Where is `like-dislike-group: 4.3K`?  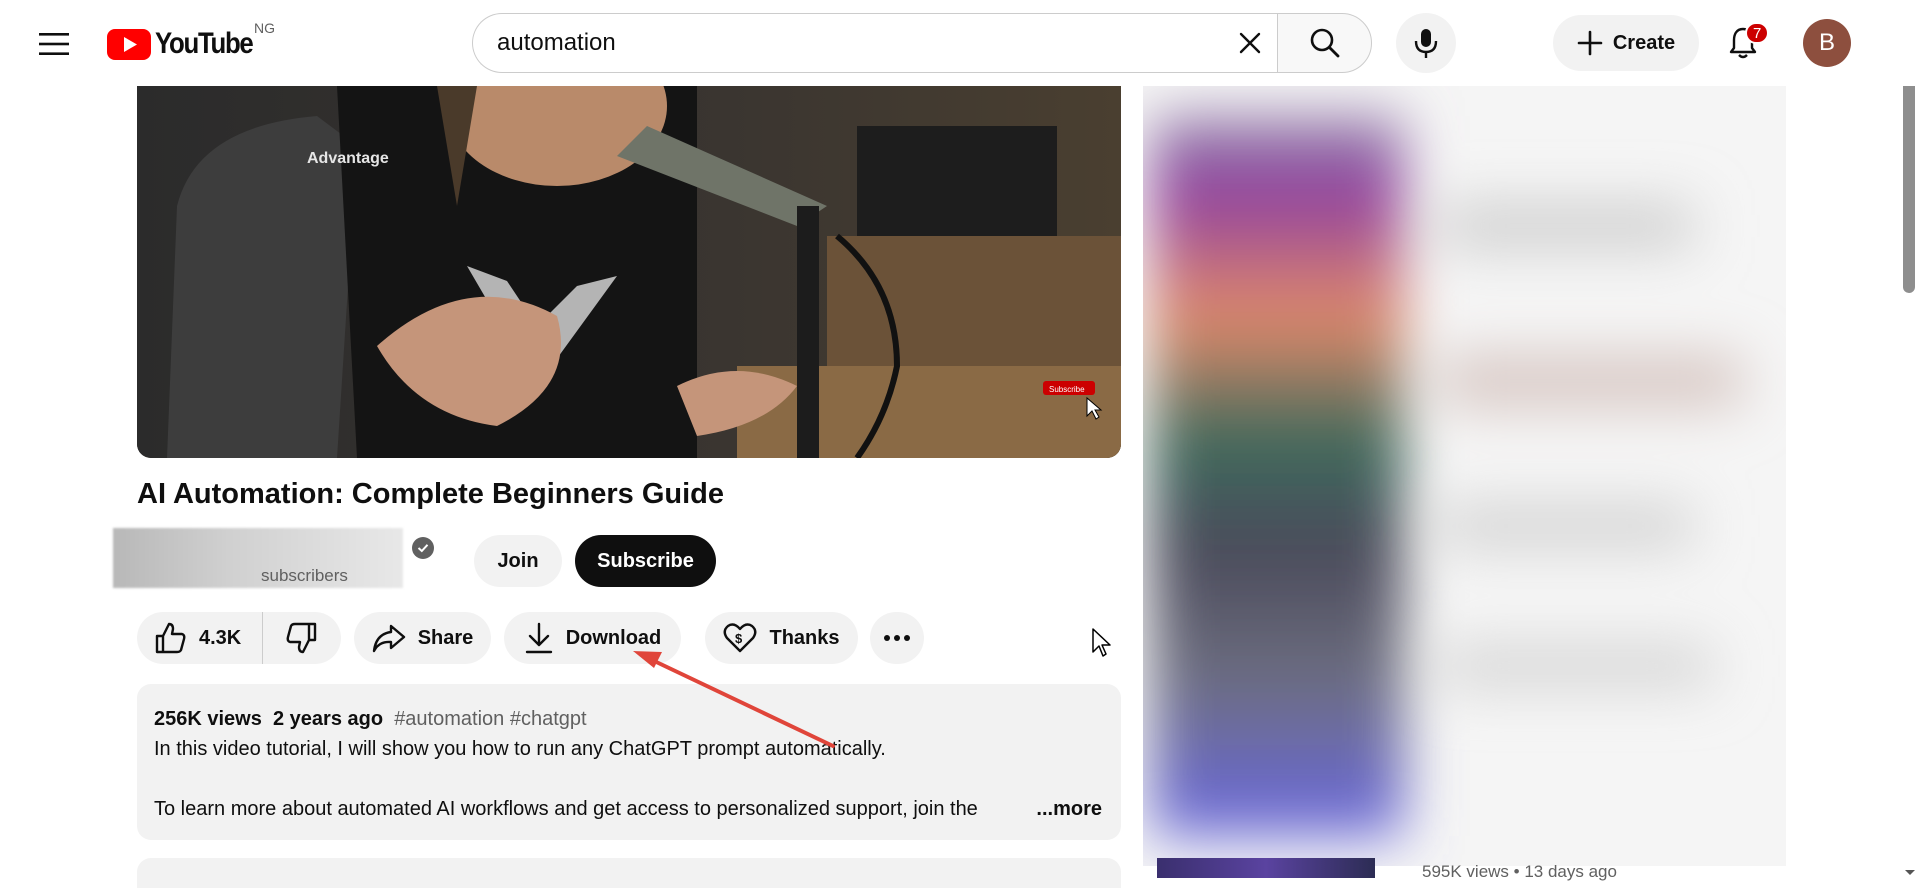 like-dislike-group: 4.3K is located at coordinates (239, 638).